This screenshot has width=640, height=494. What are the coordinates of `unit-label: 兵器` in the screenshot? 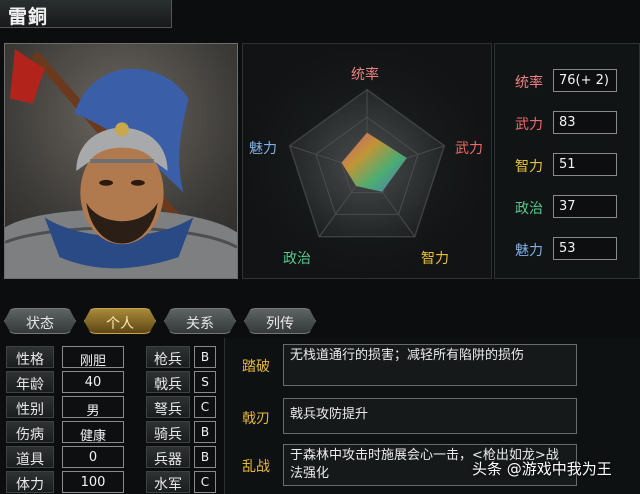 It's located at (168, 457).